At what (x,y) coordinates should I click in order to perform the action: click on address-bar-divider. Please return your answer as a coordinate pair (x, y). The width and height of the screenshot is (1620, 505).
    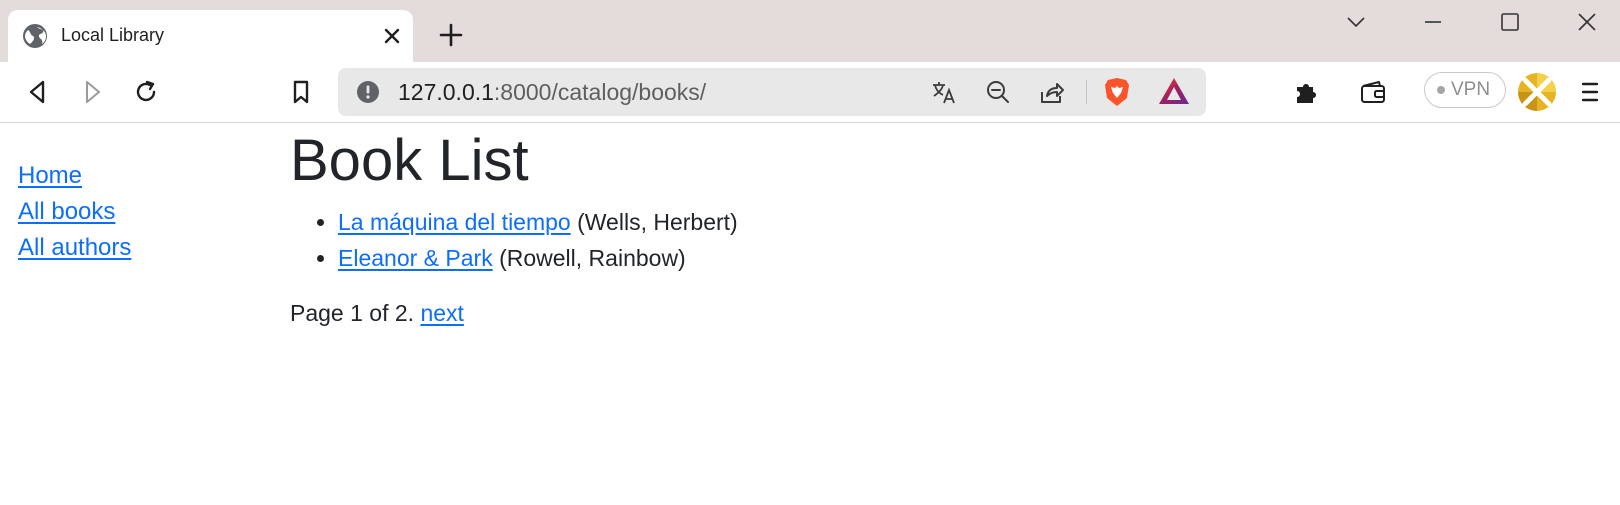
    Looking at the image, I should click on (1086, 92).